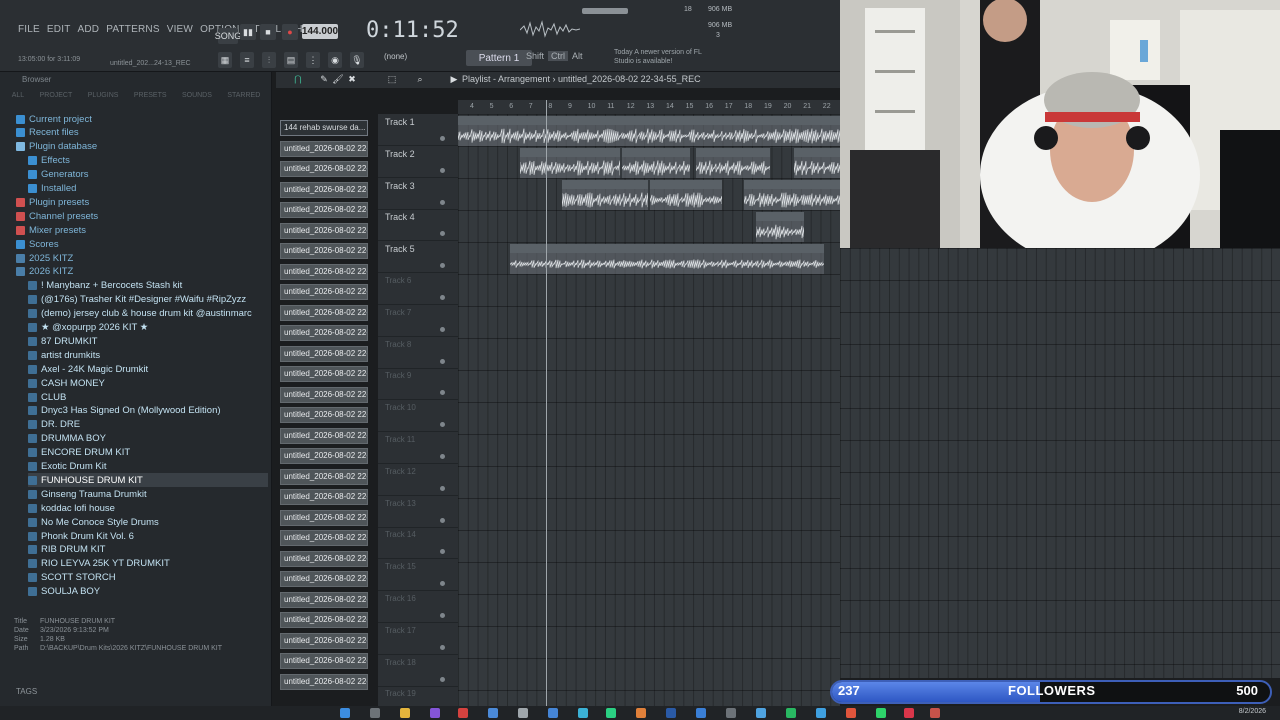 The image size is (1280, 720). Describe the element at coordinates (56, 99) in the screenshot. I see `browser-tab-project: PROJECT` at that location.